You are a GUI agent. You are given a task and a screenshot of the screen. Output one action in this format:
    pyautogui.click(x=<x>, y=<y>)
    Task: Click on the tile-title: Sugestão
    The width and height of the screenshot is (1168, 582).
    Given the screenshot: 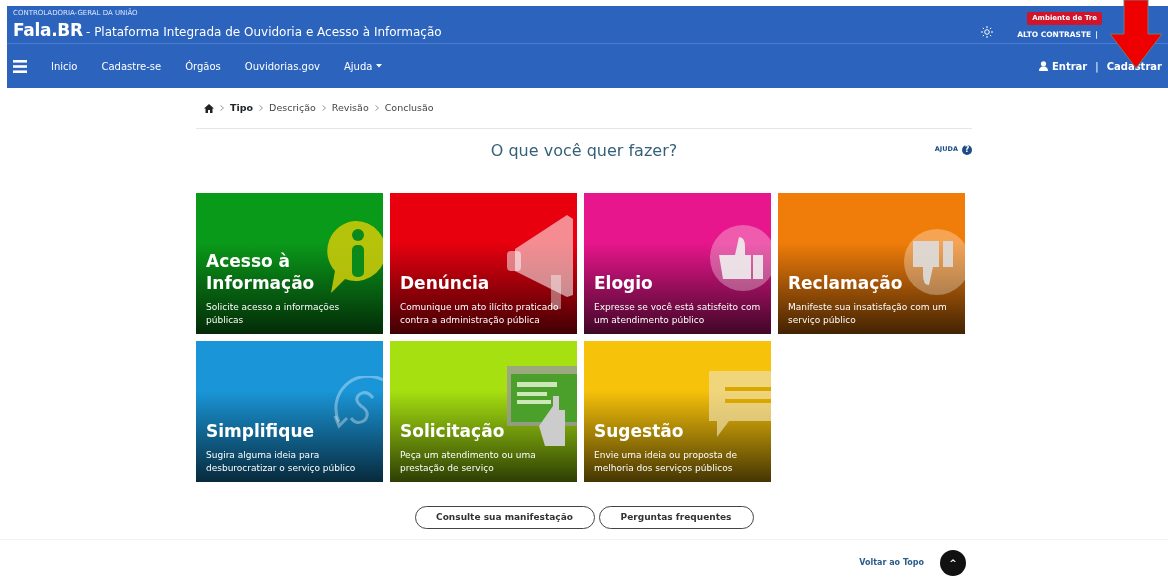 What is the action you would take?
    pyautogui.click(x=639, y=431)
    